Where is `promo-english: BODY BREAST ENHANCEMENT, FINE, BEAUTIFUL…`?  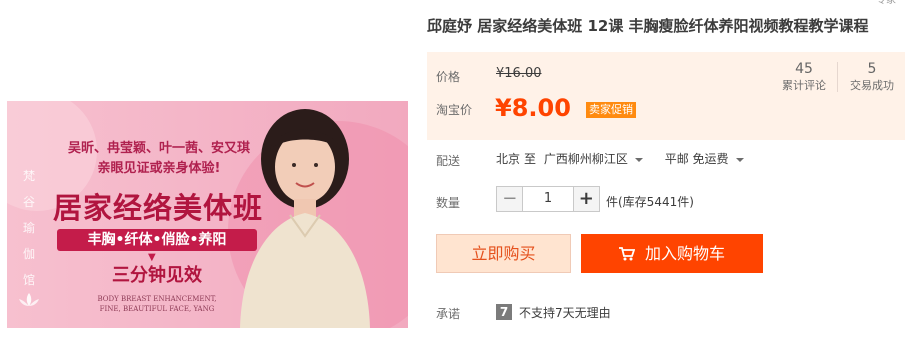 promo-english: BODY BREAST ENHANCEMENT, FINE, BEAUTIFUL… is located at coordinates (157, 304).